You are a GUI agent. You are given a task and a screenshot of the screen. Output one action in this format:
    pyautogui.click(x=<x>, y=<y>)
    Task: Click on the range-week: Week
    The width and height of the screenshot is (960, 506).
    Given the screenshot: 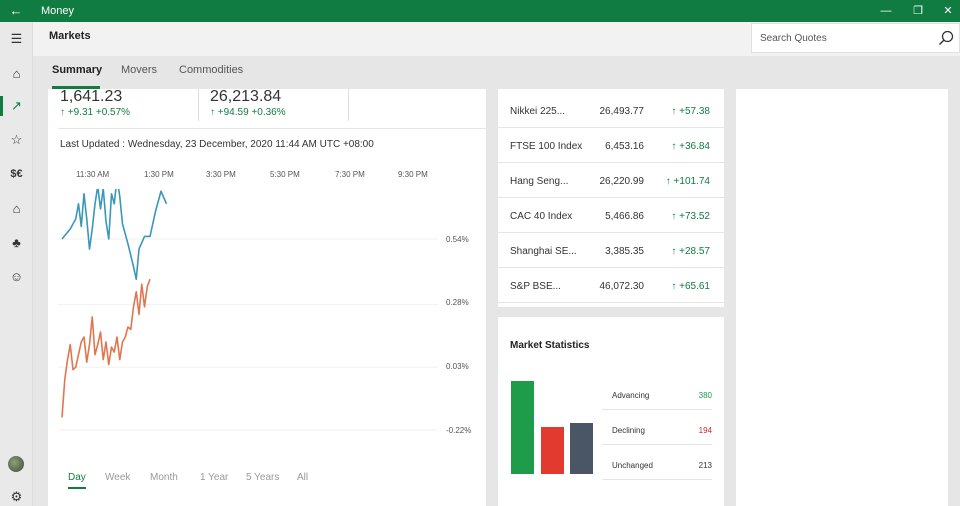 What is the action you would take?
    pyautogui.click(x=117, y=477)
    